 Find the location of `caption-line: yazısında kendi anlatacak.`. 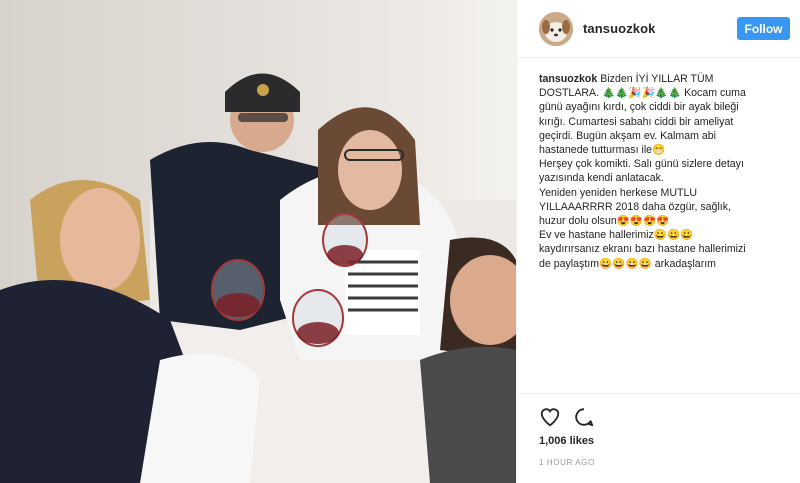

caption-line: yazısında kendi anlatacak. is located at coordinates (601, 178).